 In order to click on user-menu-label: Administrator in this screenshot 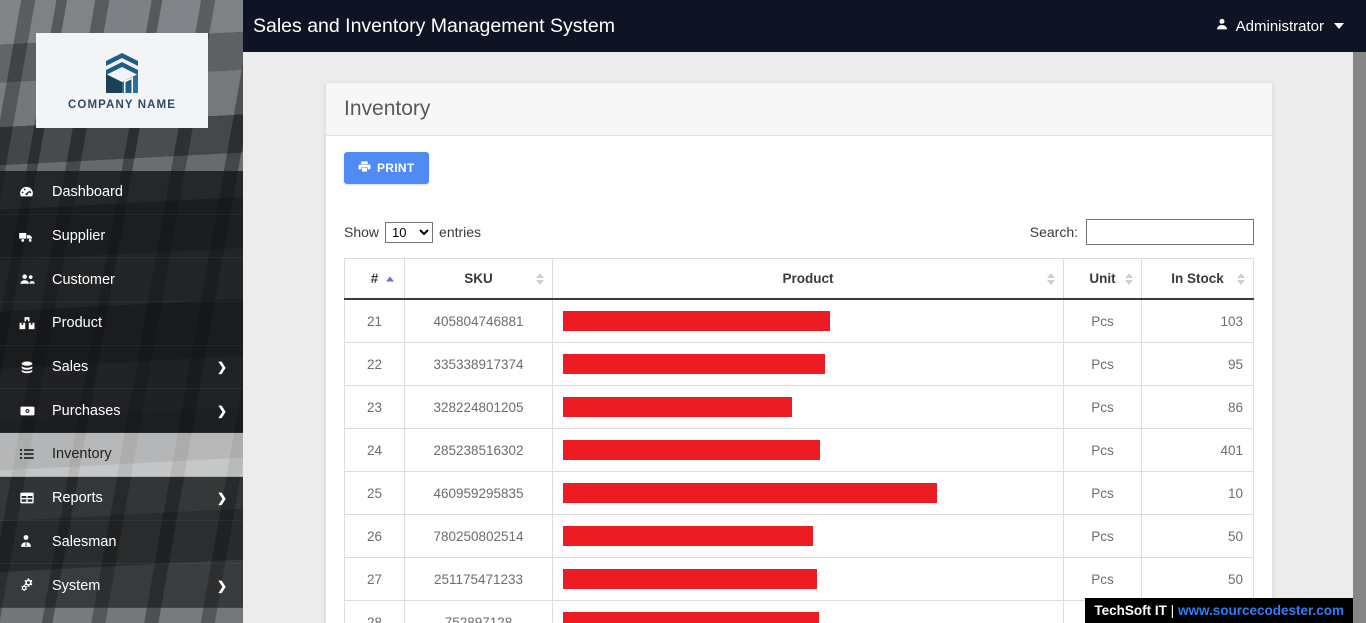, I will do `click(1279, 26)`.